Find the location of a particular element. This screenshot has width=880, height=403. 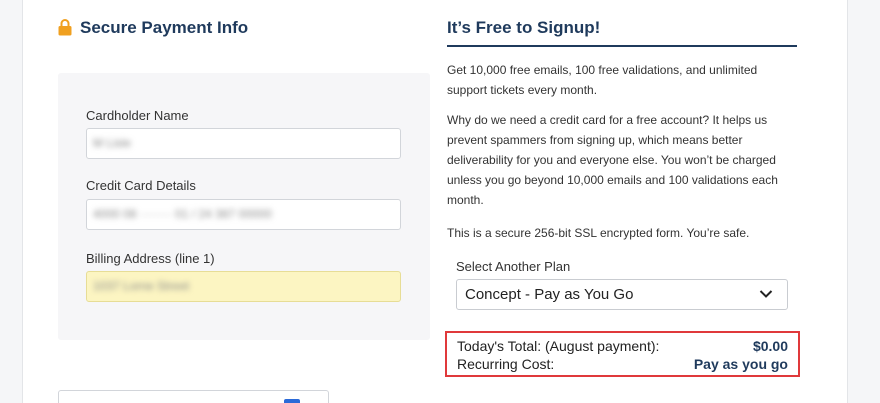

credit-card-input: 4000 08 ········ 01 / 24 387 00000 is located at coordinates (243, 214).